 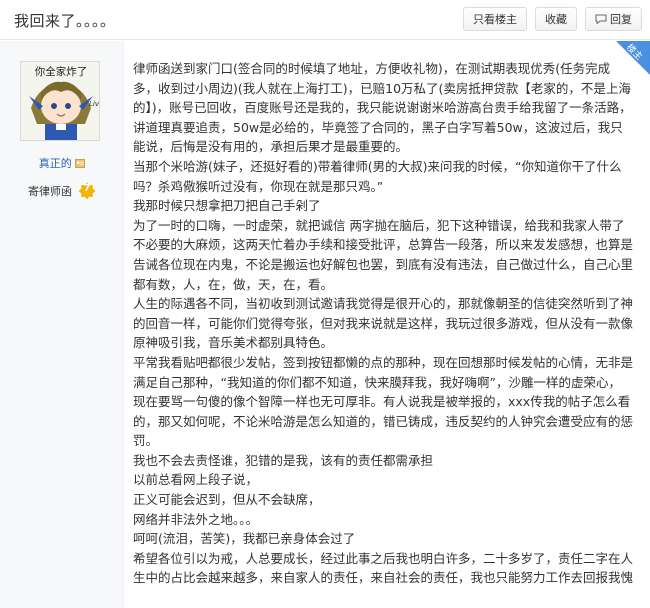 What do you see at coordinates (621, 19) in the screenshot?
I see `reply-button-label: 回复` at bounding box center [621, 19].